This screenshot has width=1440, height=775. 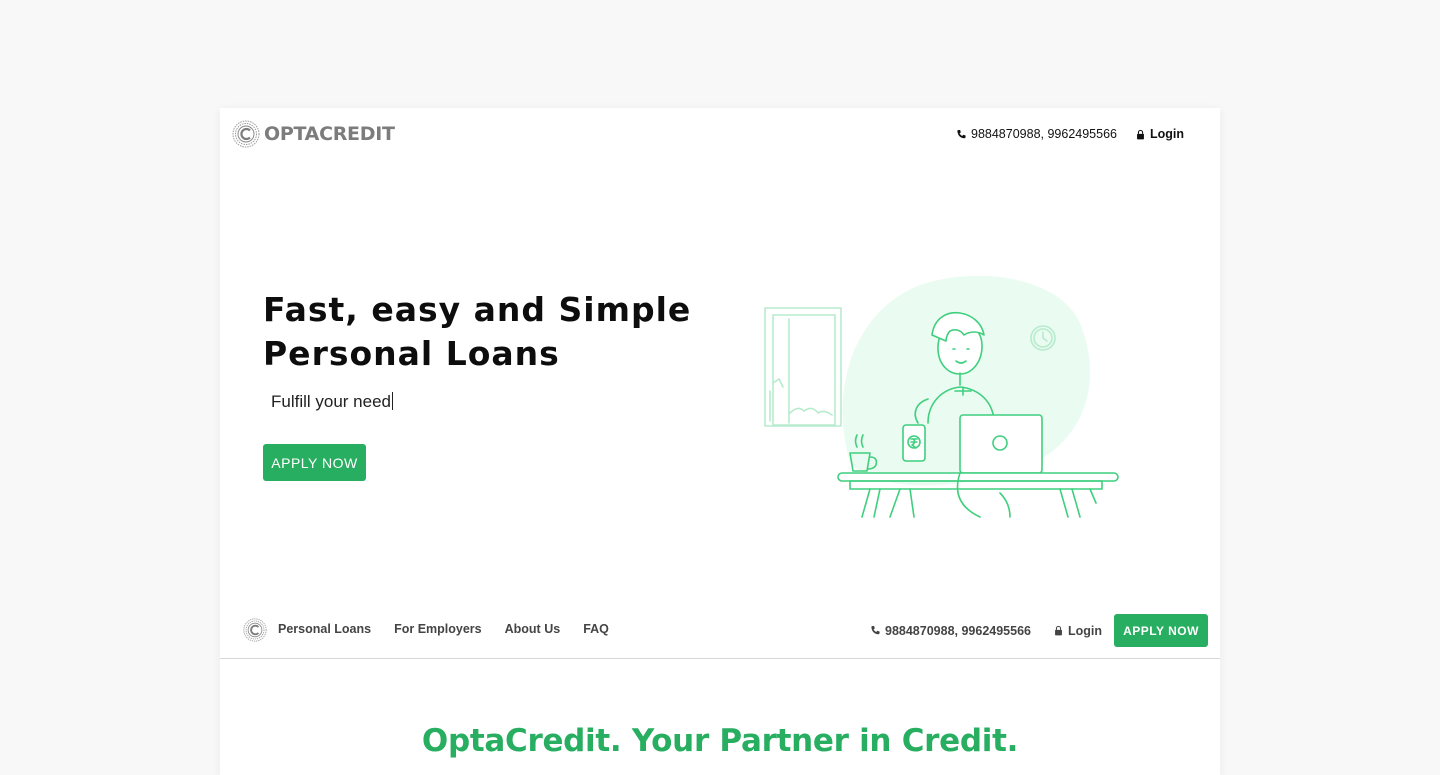 What do you see at coordinates (438, 629) in the screenshot?
I see `nav-link-for-employers: For Employers` at bounding box center [438, 629].